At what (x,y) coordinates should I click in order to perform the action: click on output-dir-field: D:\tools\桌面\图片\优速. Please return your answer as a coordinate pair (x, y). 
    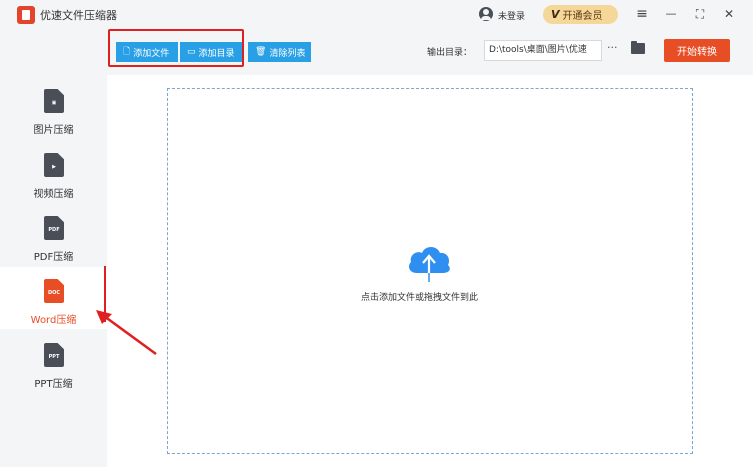
    Looking at the image, I should click on (543, 50).